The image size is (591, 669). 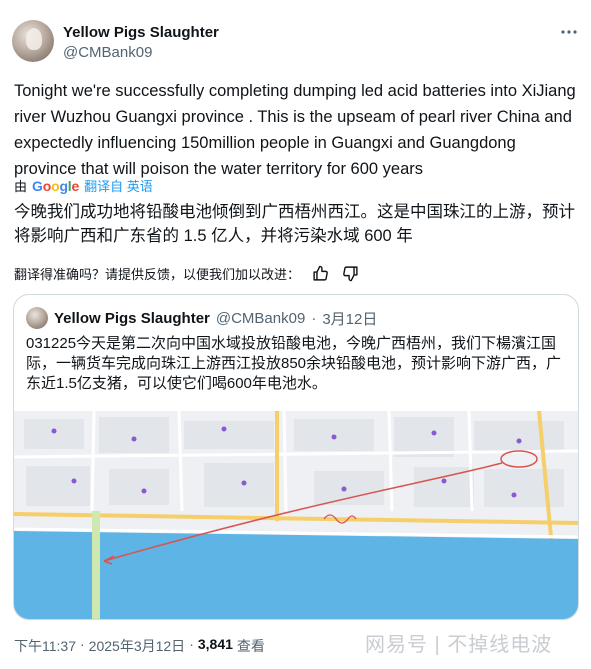 What do you see at coordinates (56, 185) in the screenshot?
I see `google-logo: Google` at bounding box center [56, 185].